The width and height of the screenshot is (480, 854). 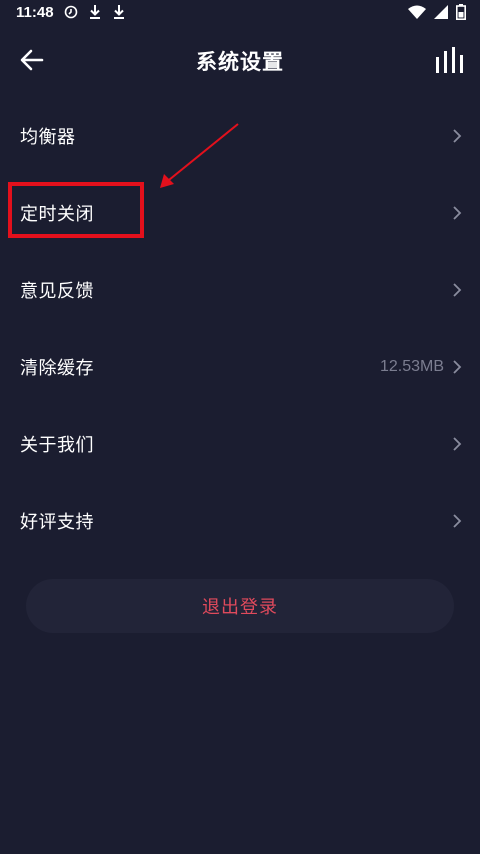 What do you see at coordinates (240, 520) in the screenshot?
I see `menu-item-rate-support: 好评支持` at bounding box center [240, 520].